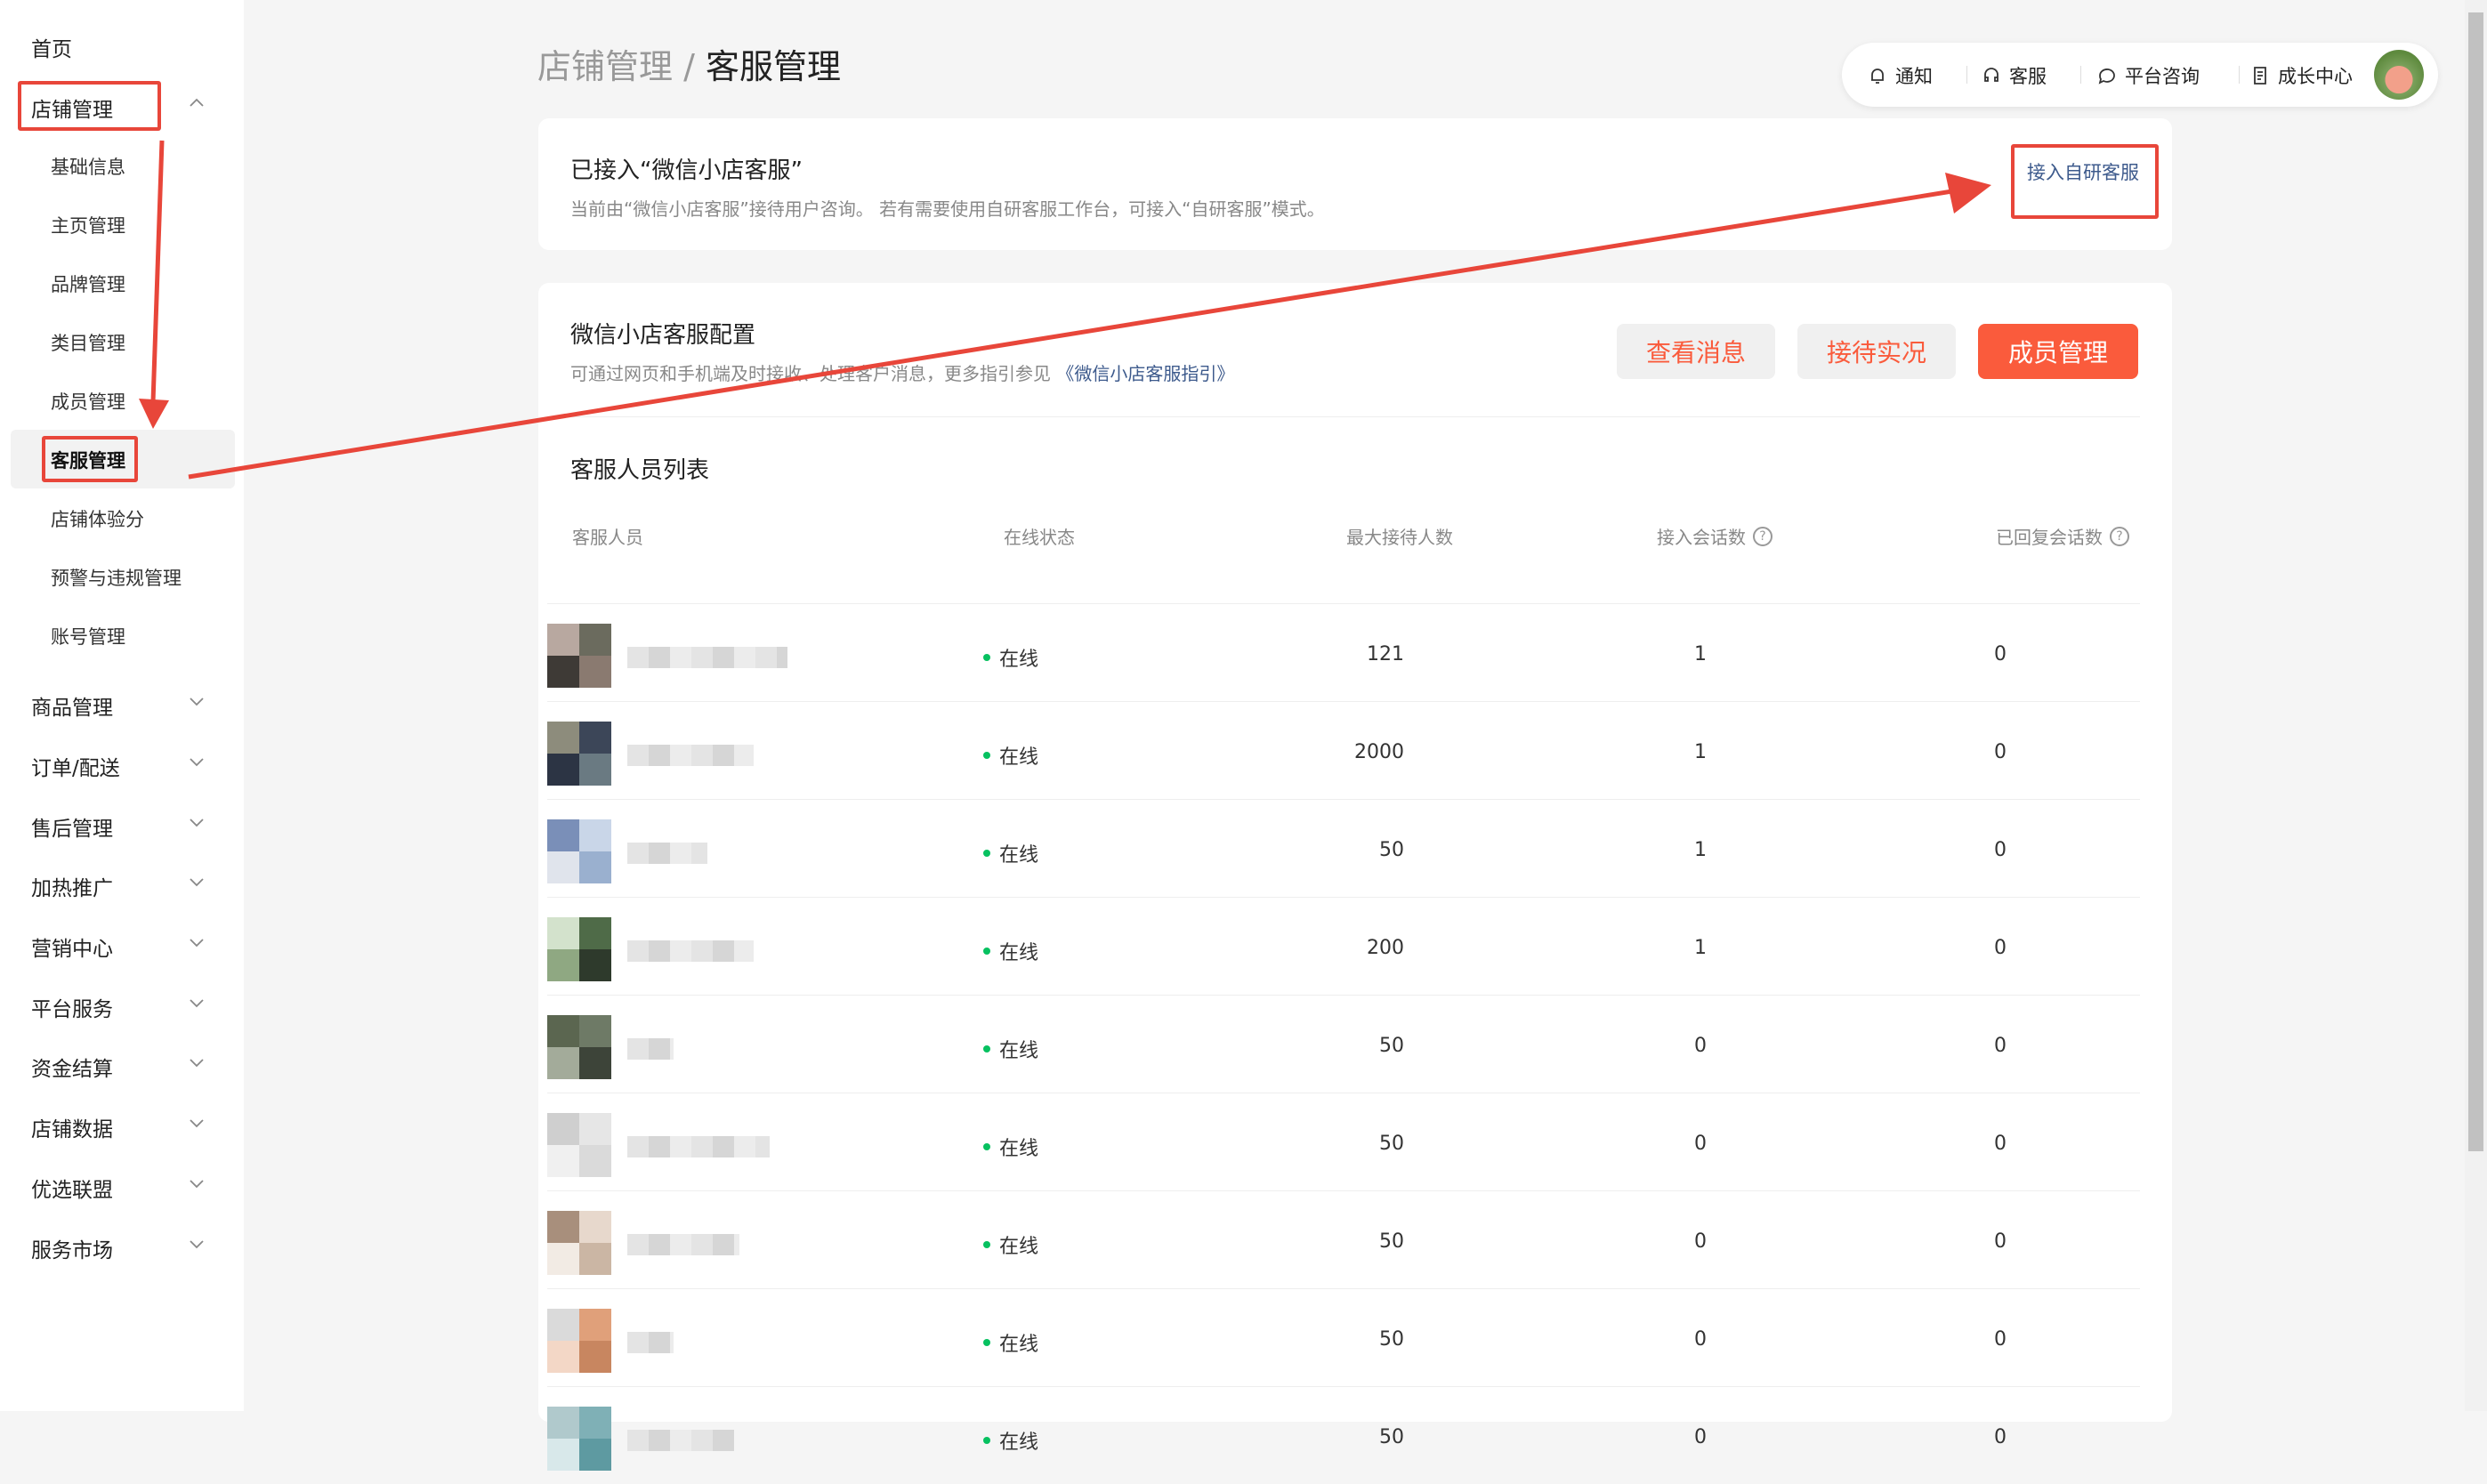 This screenshot has width=2487, height=1484. I want to click on breadcrumb: 店铺管理 / 客服管理, so click(689, 63).